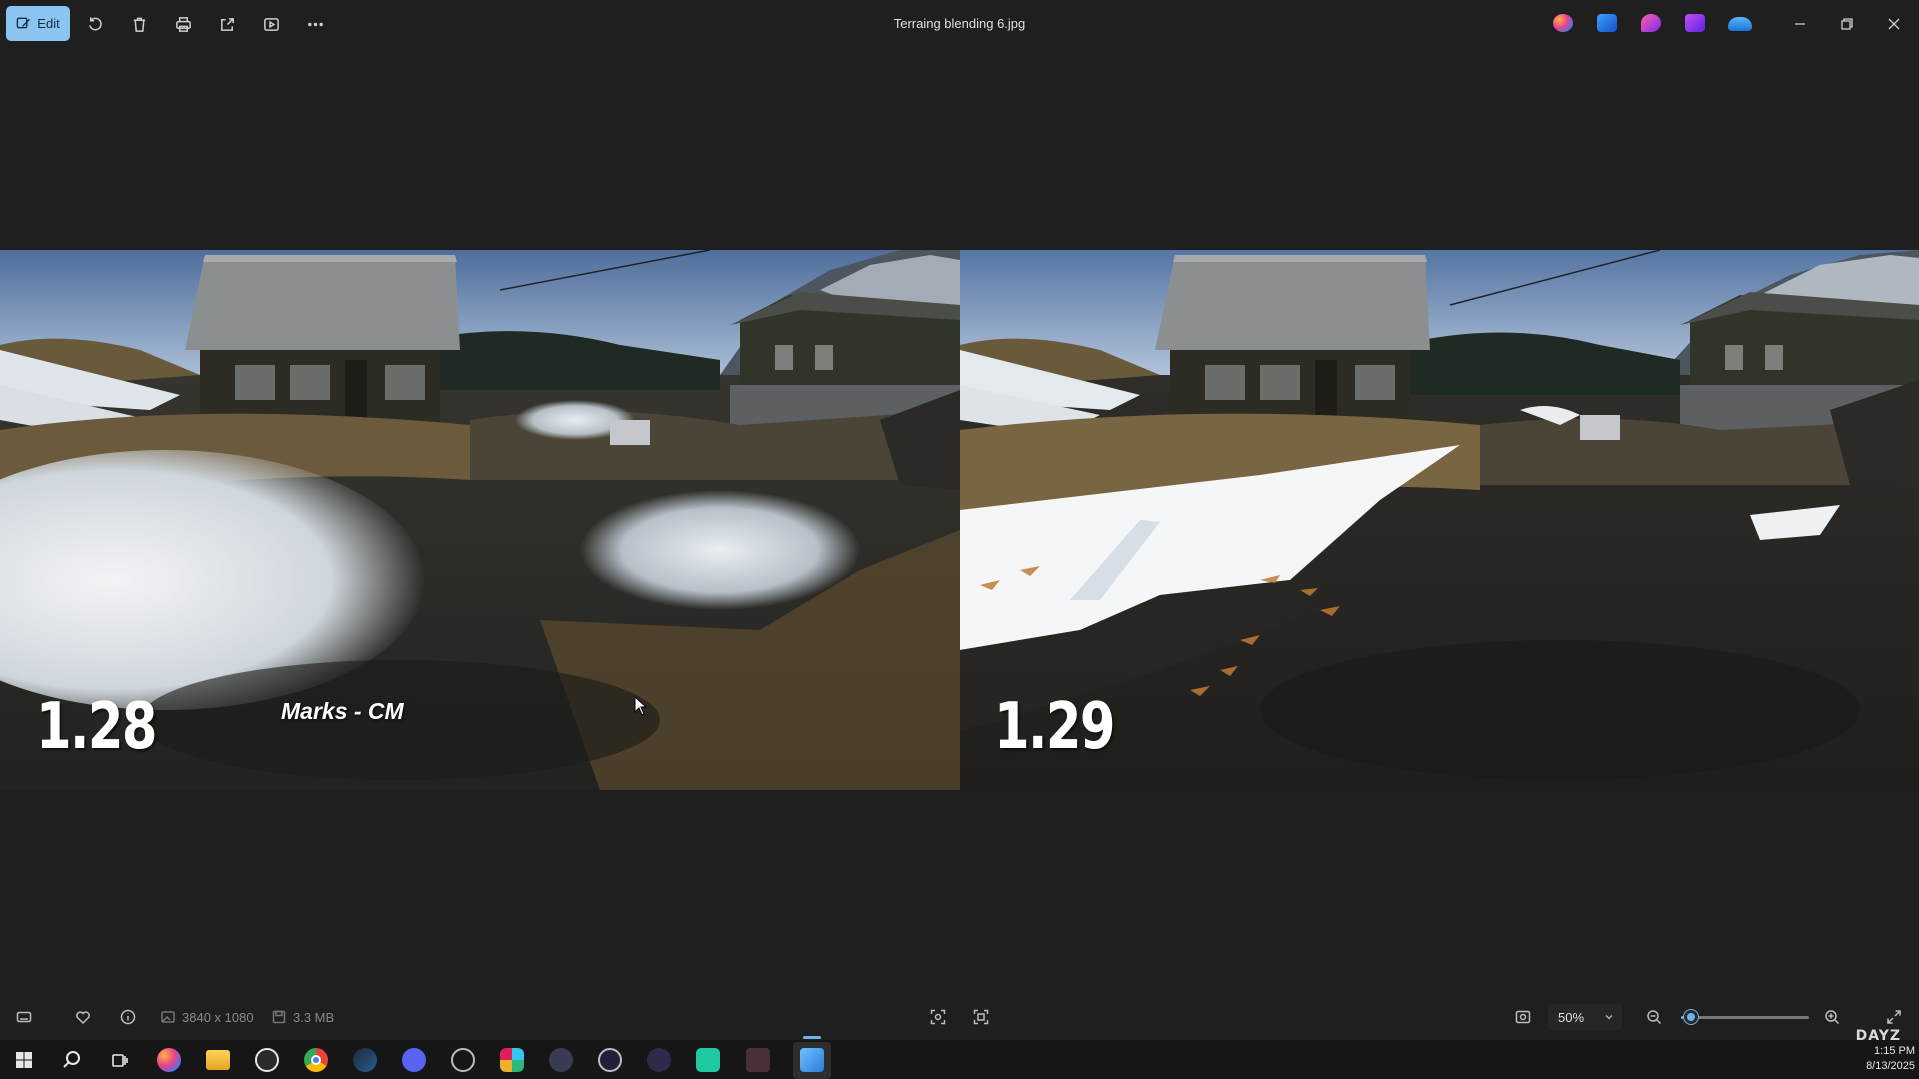 This screenshot has height=1079, width=1919. I want to click on minimize-button, so click(1800, 24).